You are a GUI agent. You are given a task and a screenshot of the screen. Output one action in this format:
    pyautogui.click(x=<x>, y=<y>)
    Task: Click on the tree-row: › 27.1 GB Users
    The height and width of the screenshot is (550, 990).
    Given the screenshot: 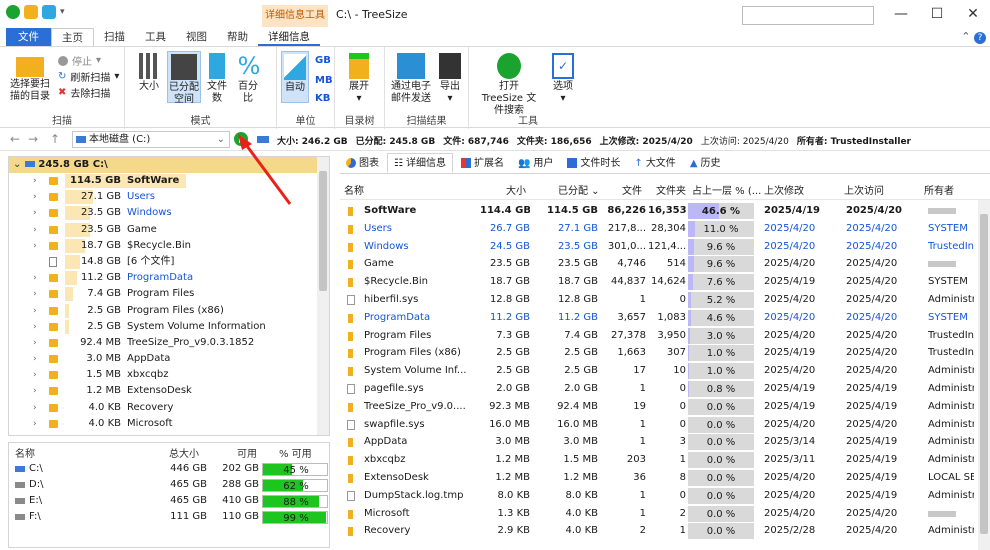 What is the action you would take?
    pyautogui.click(x=169, y=197)
    